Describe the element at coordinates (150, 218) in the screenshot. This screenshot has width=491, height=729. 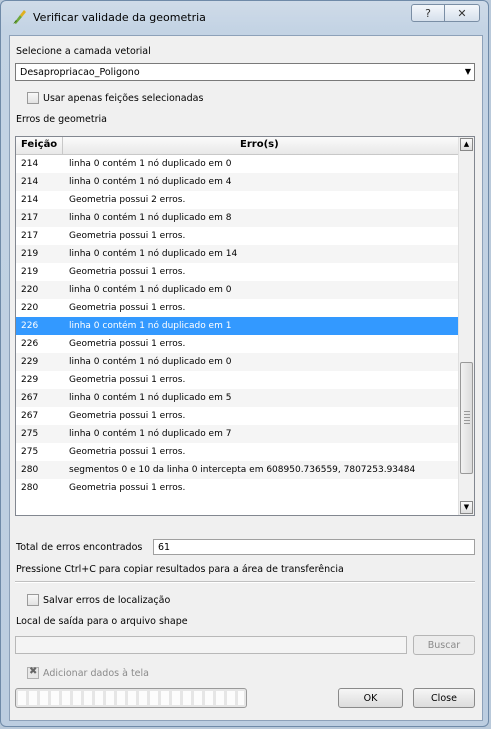
I see `error-cell: linha 0 contém 1 nó duplicado em 8` at that location.